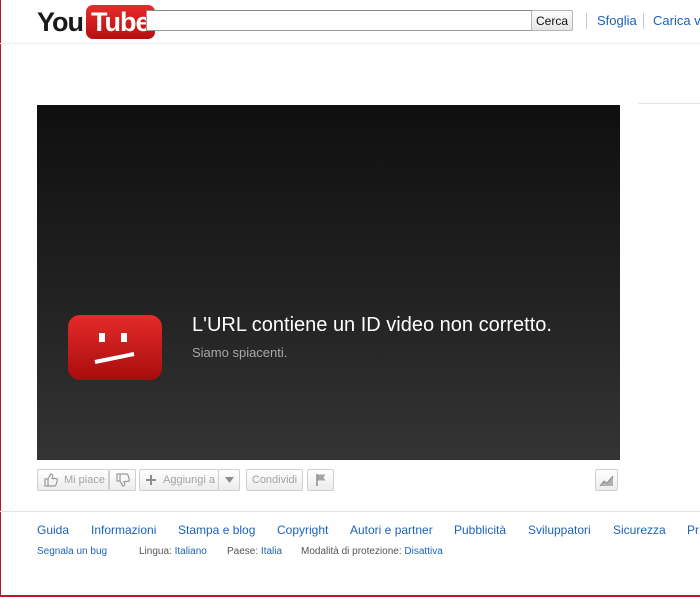  What do you see at coordinates (155, 551) in the screenshot?
I see `language-label: Lingua:` at bounding box center [155, 551].